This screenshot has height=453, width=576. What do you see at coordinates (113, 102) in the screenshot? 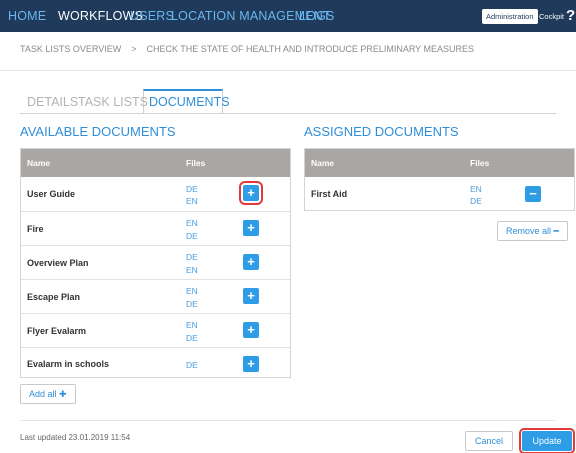
I see `tab-task-lists: TASK LISTS` at bounding box center [113, 102].